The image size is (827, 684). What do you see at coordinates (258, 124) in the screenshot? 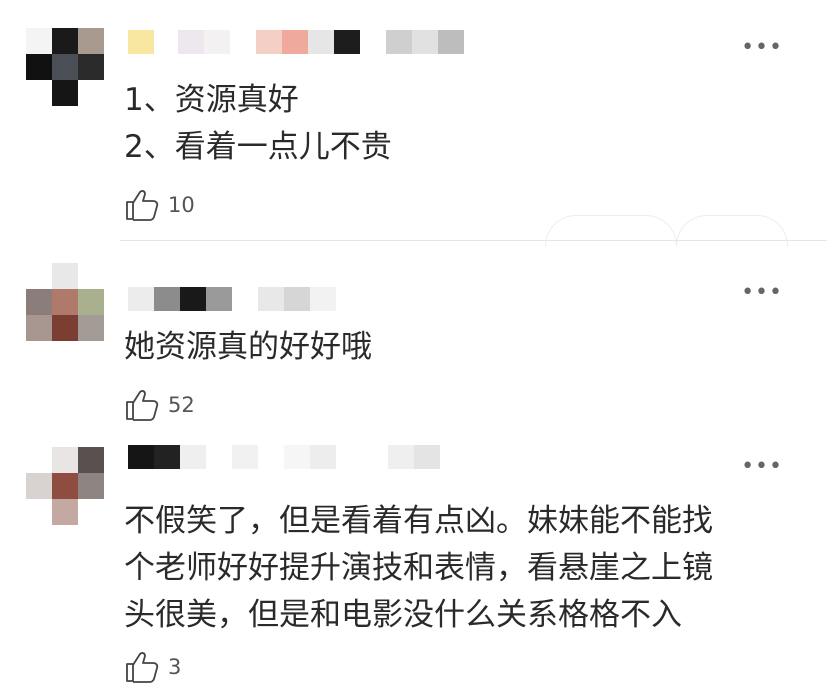
I see `comment-text: 1、资源真好 2、看着一点儿不贵` at bounding box center [258, 124].